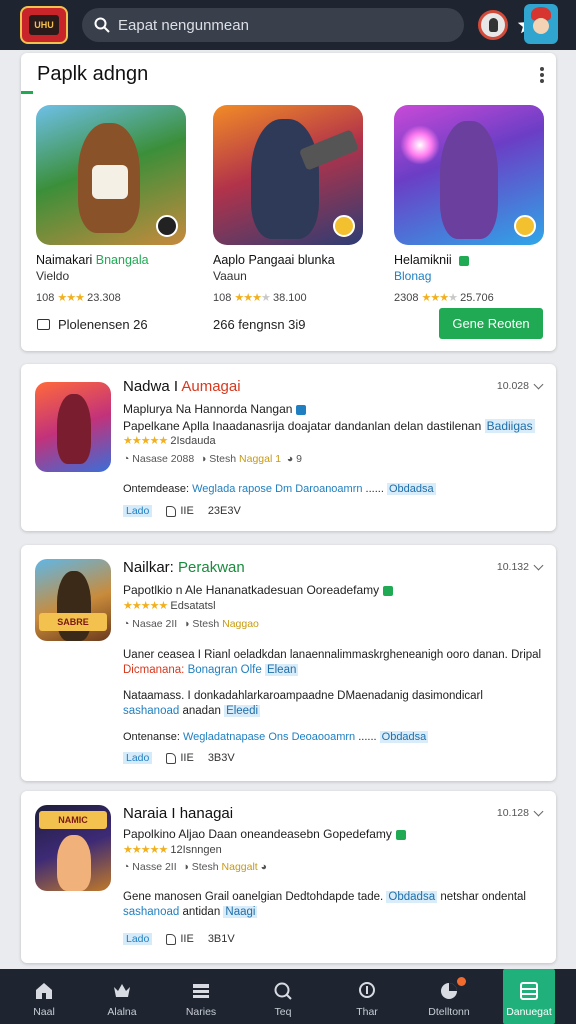 This screenshot has height=1024, width=576. I want to click on game-thumbnail: SABRE, so click(73, 600).